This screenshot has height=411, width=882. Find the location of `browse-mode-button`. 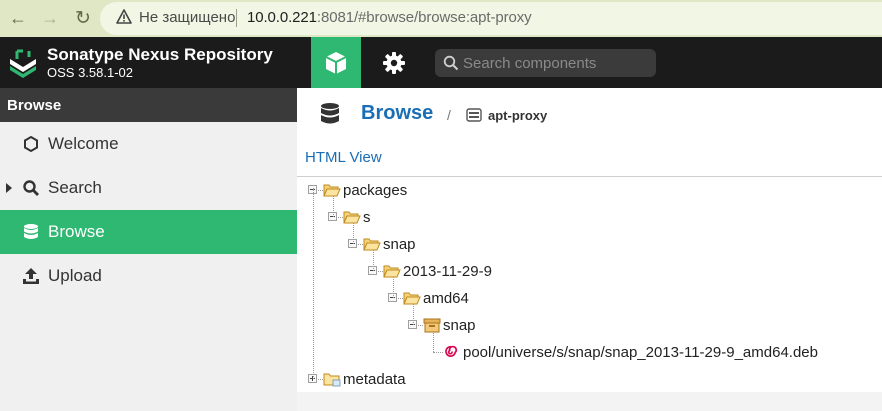

browse-mode-button is located at coordinates (336, 62).